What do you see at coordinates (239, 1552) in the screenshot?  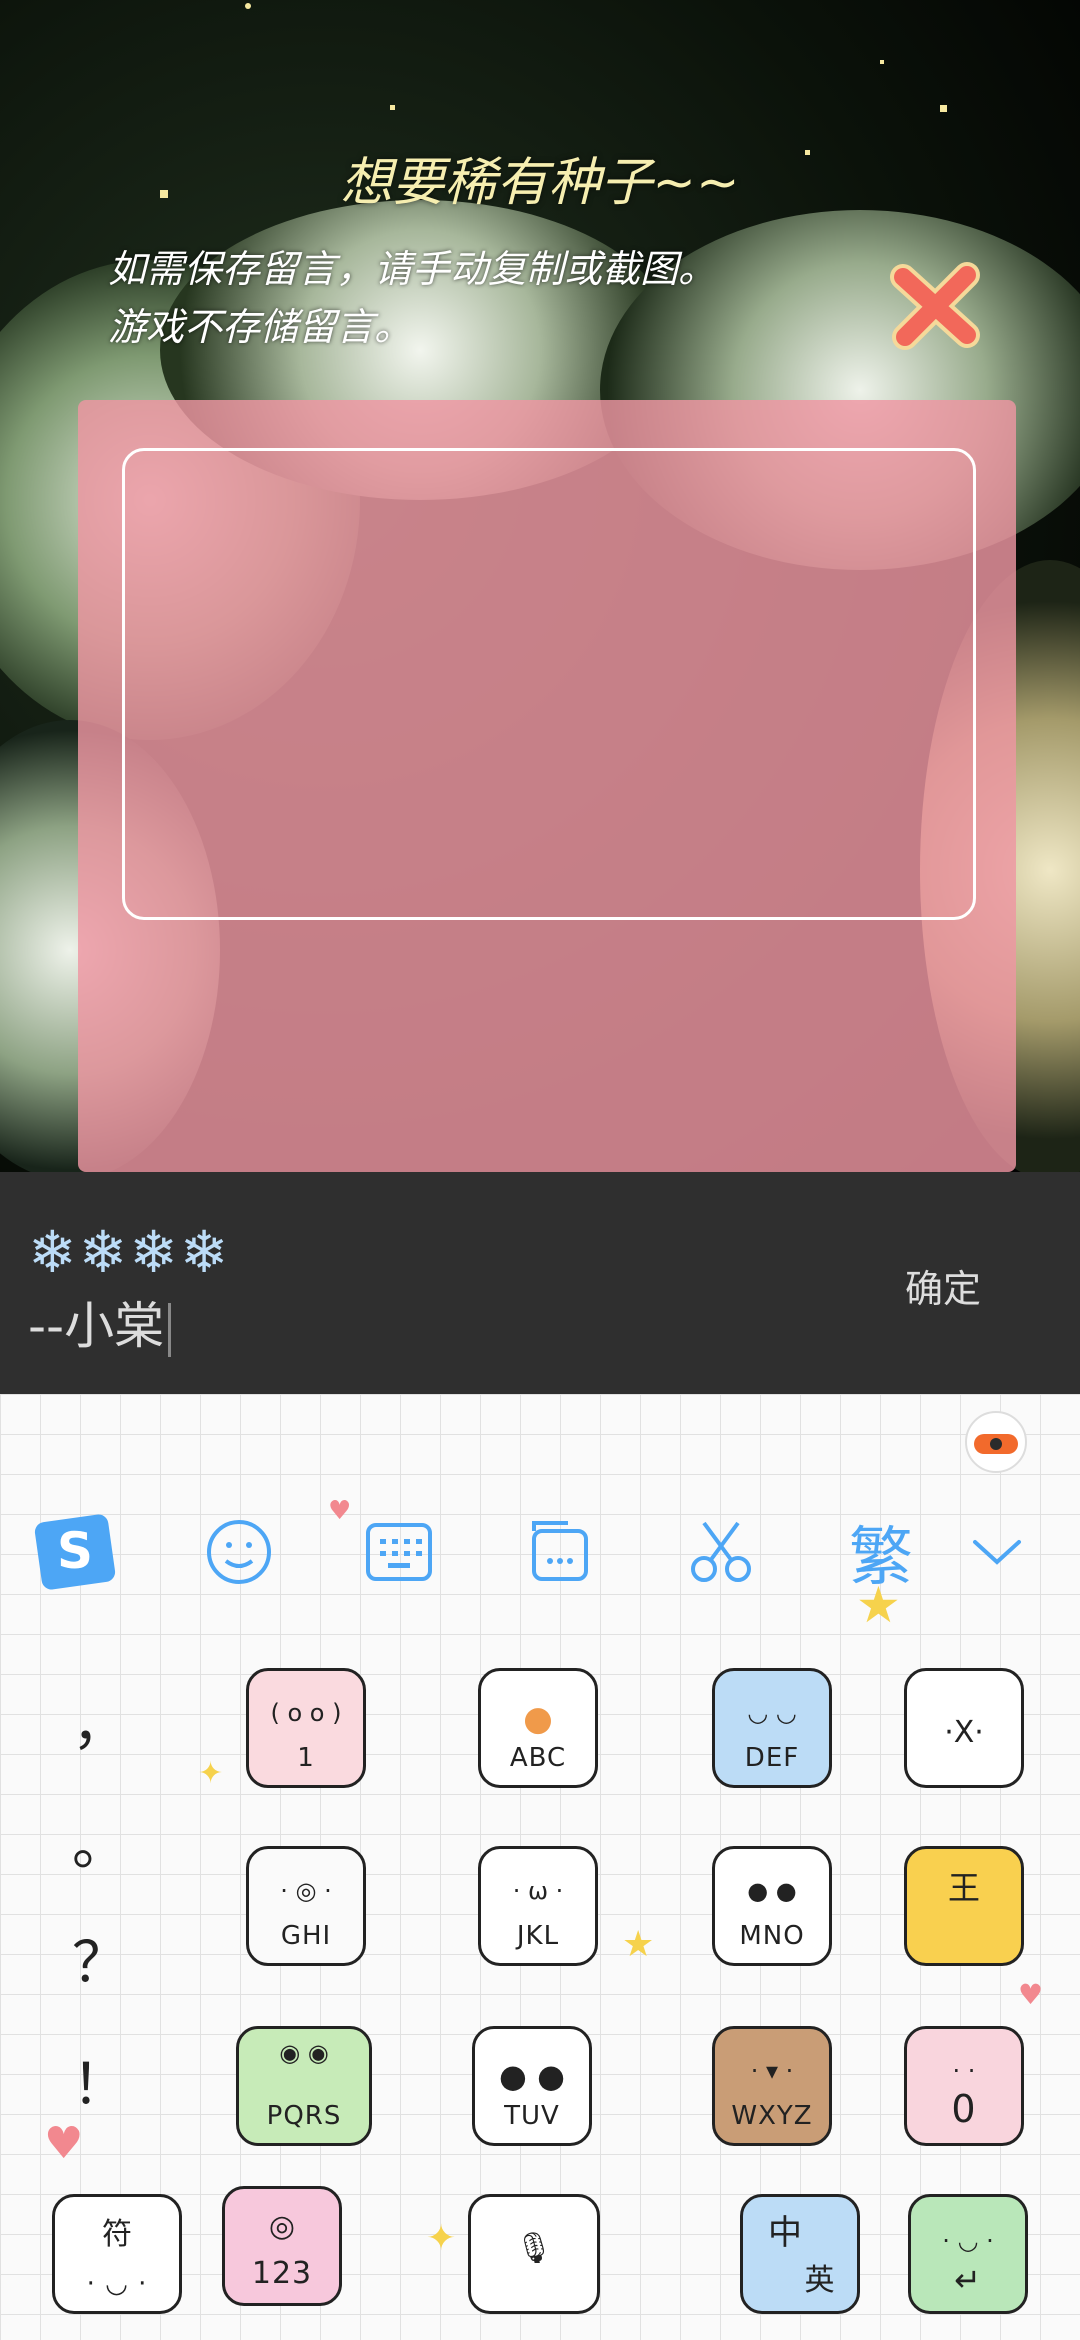 I see `emoji-icon` at bounding box center [239, 1552].